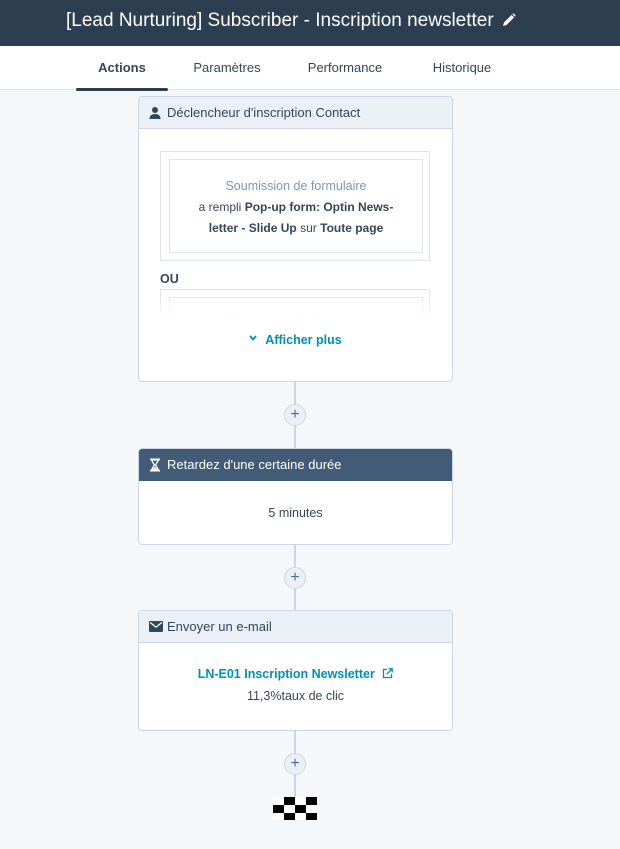 The width and height of the screenshot is (620, 849). I want to click on filter-type: Soumission de formulaire, so click(296, 186).